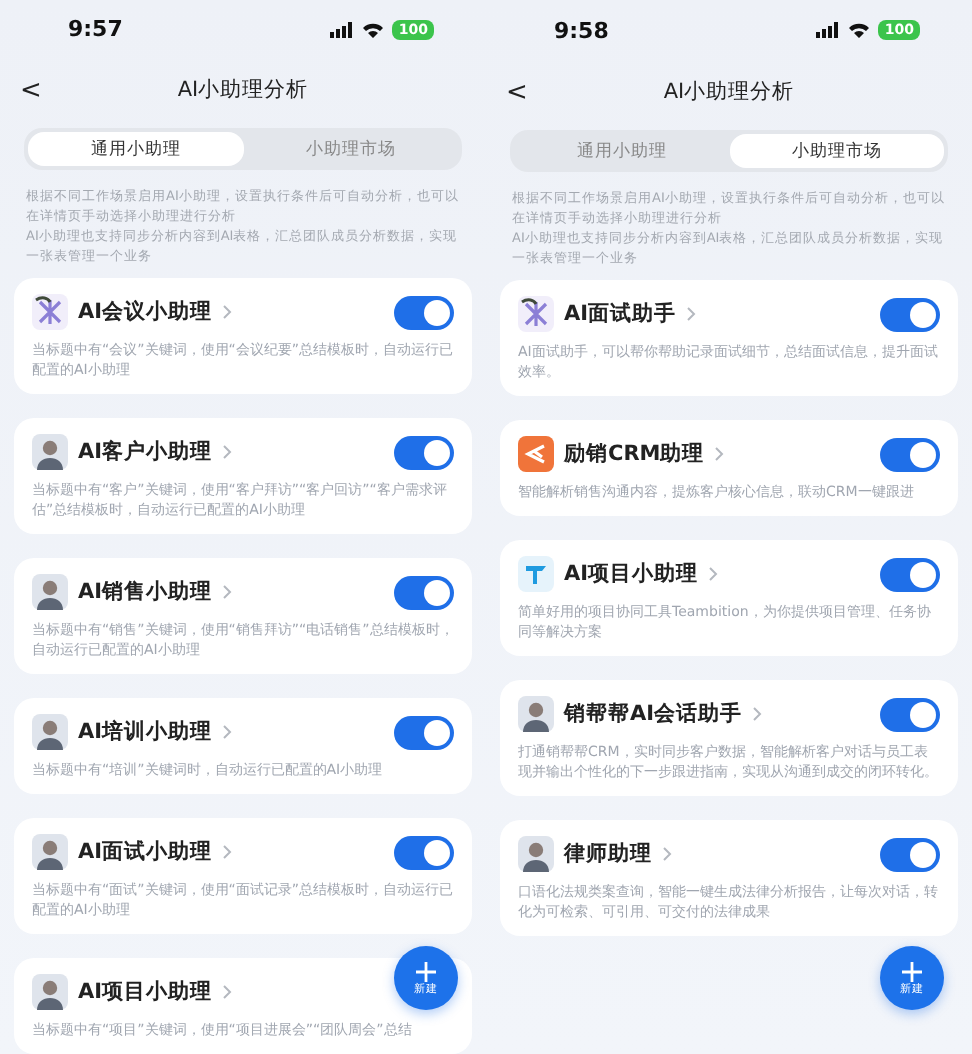 The width and height of the screenshot is (972, 1054). What do you see at coordinates (536, 454) in the screenshot?
I see `crm-app-icon` at bounding box center [536, 454].